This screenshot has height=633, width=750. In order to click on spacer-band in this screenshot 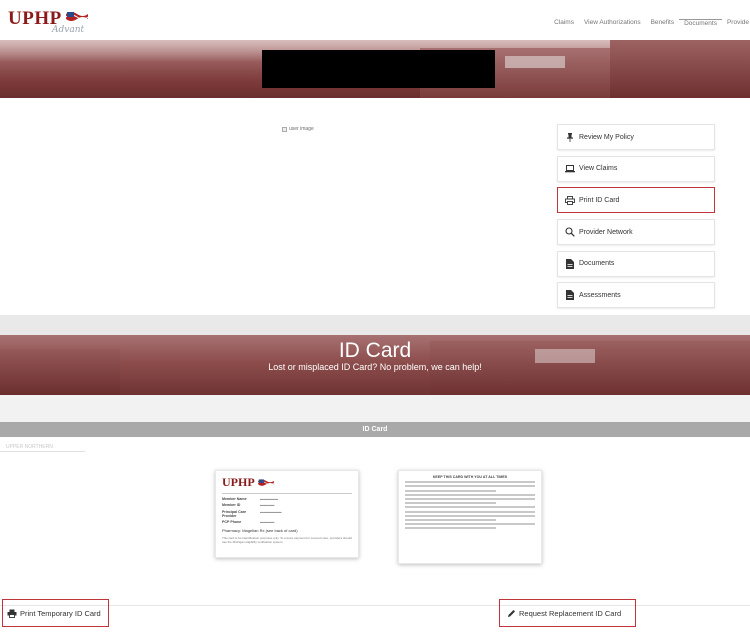, I will do `click(375, 408)`.